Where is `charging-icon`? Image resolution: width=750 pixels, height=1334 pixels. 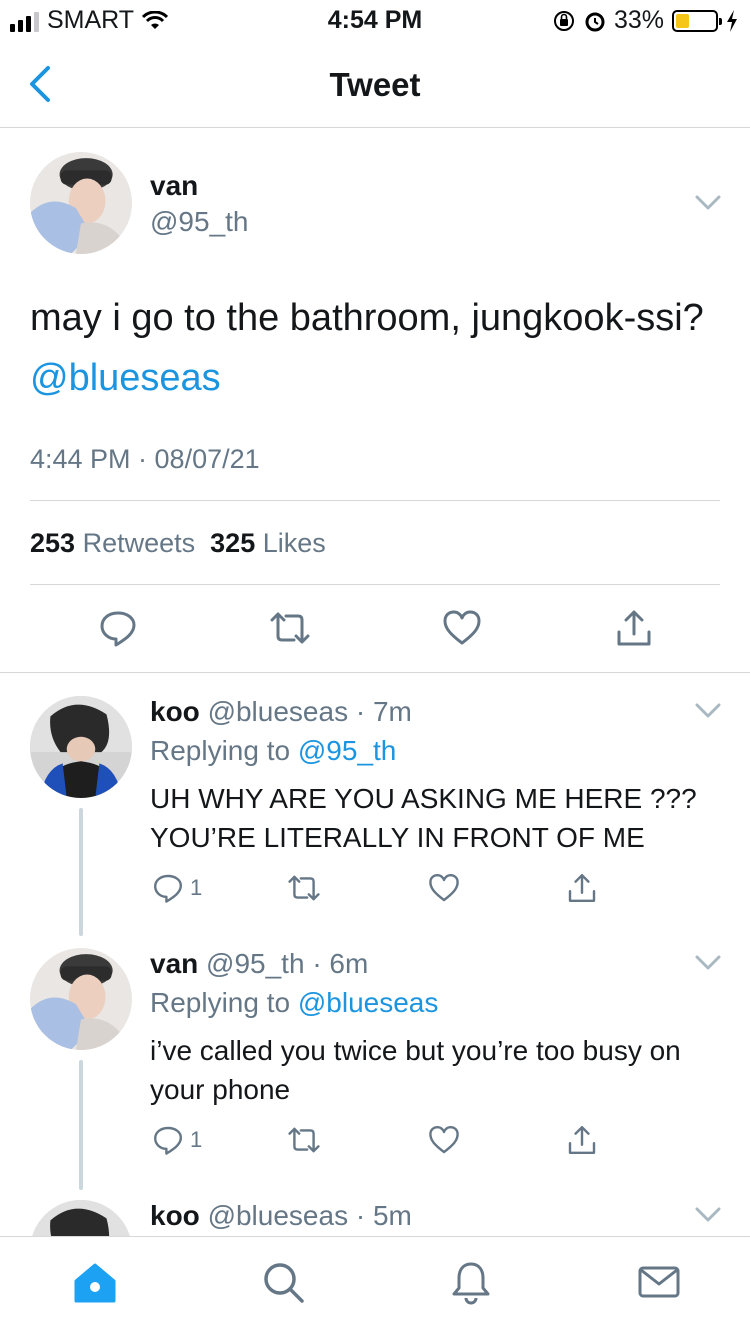 charging-icon is located at coordinates (732, 20).